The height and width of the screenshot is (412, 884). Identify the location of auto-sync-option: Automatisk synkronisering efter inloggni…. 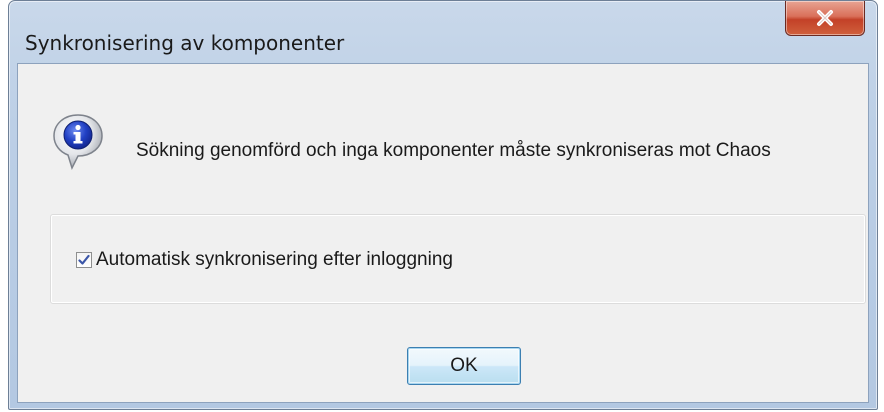
(264, 260).